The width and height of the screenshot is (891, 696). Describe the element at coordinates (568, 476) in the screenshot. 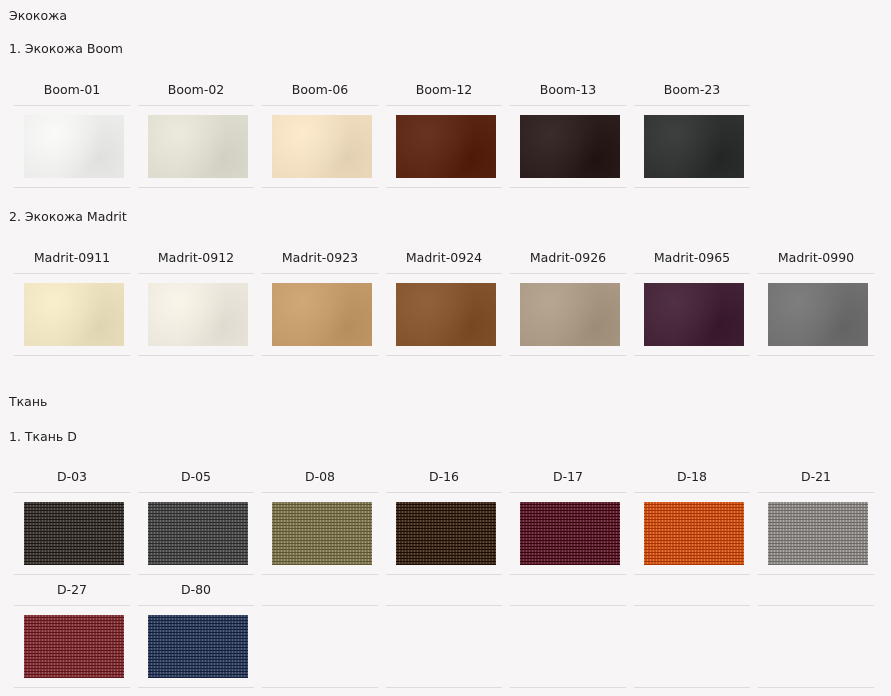

I see `swatch-label: D-17` at that location.